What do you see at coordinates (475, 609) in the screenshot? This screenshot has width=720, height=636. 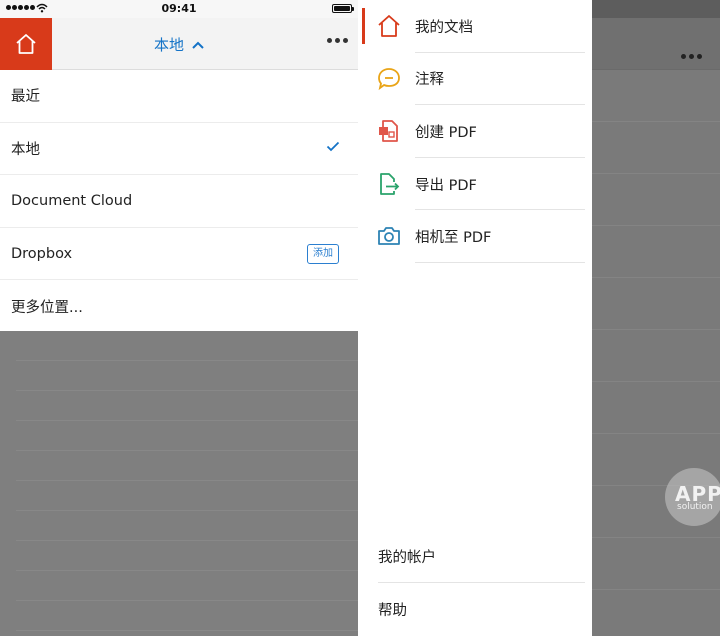 I see `drawer-help: 帮助` at bounding box center [475, 609].